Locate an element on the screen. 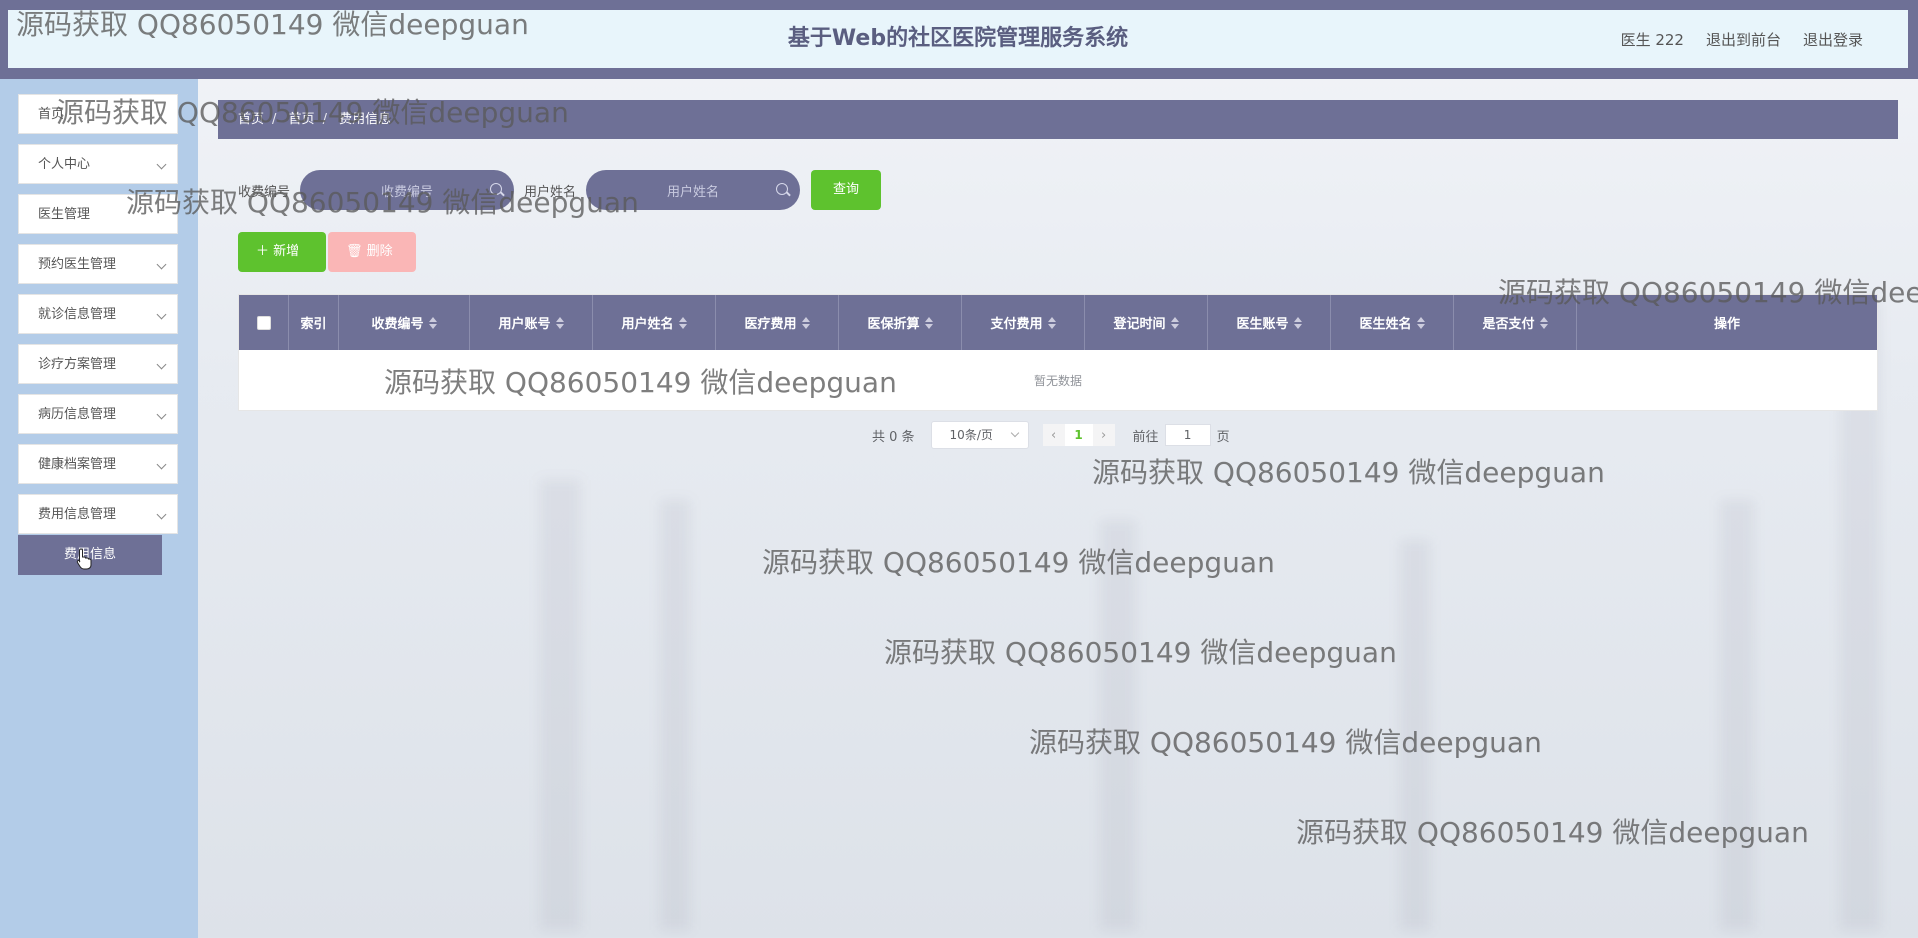 Image resolution: width=1918 pixels, height=938 pixels. page-size-select: 10条/页 is located at coordinates (979, 435).